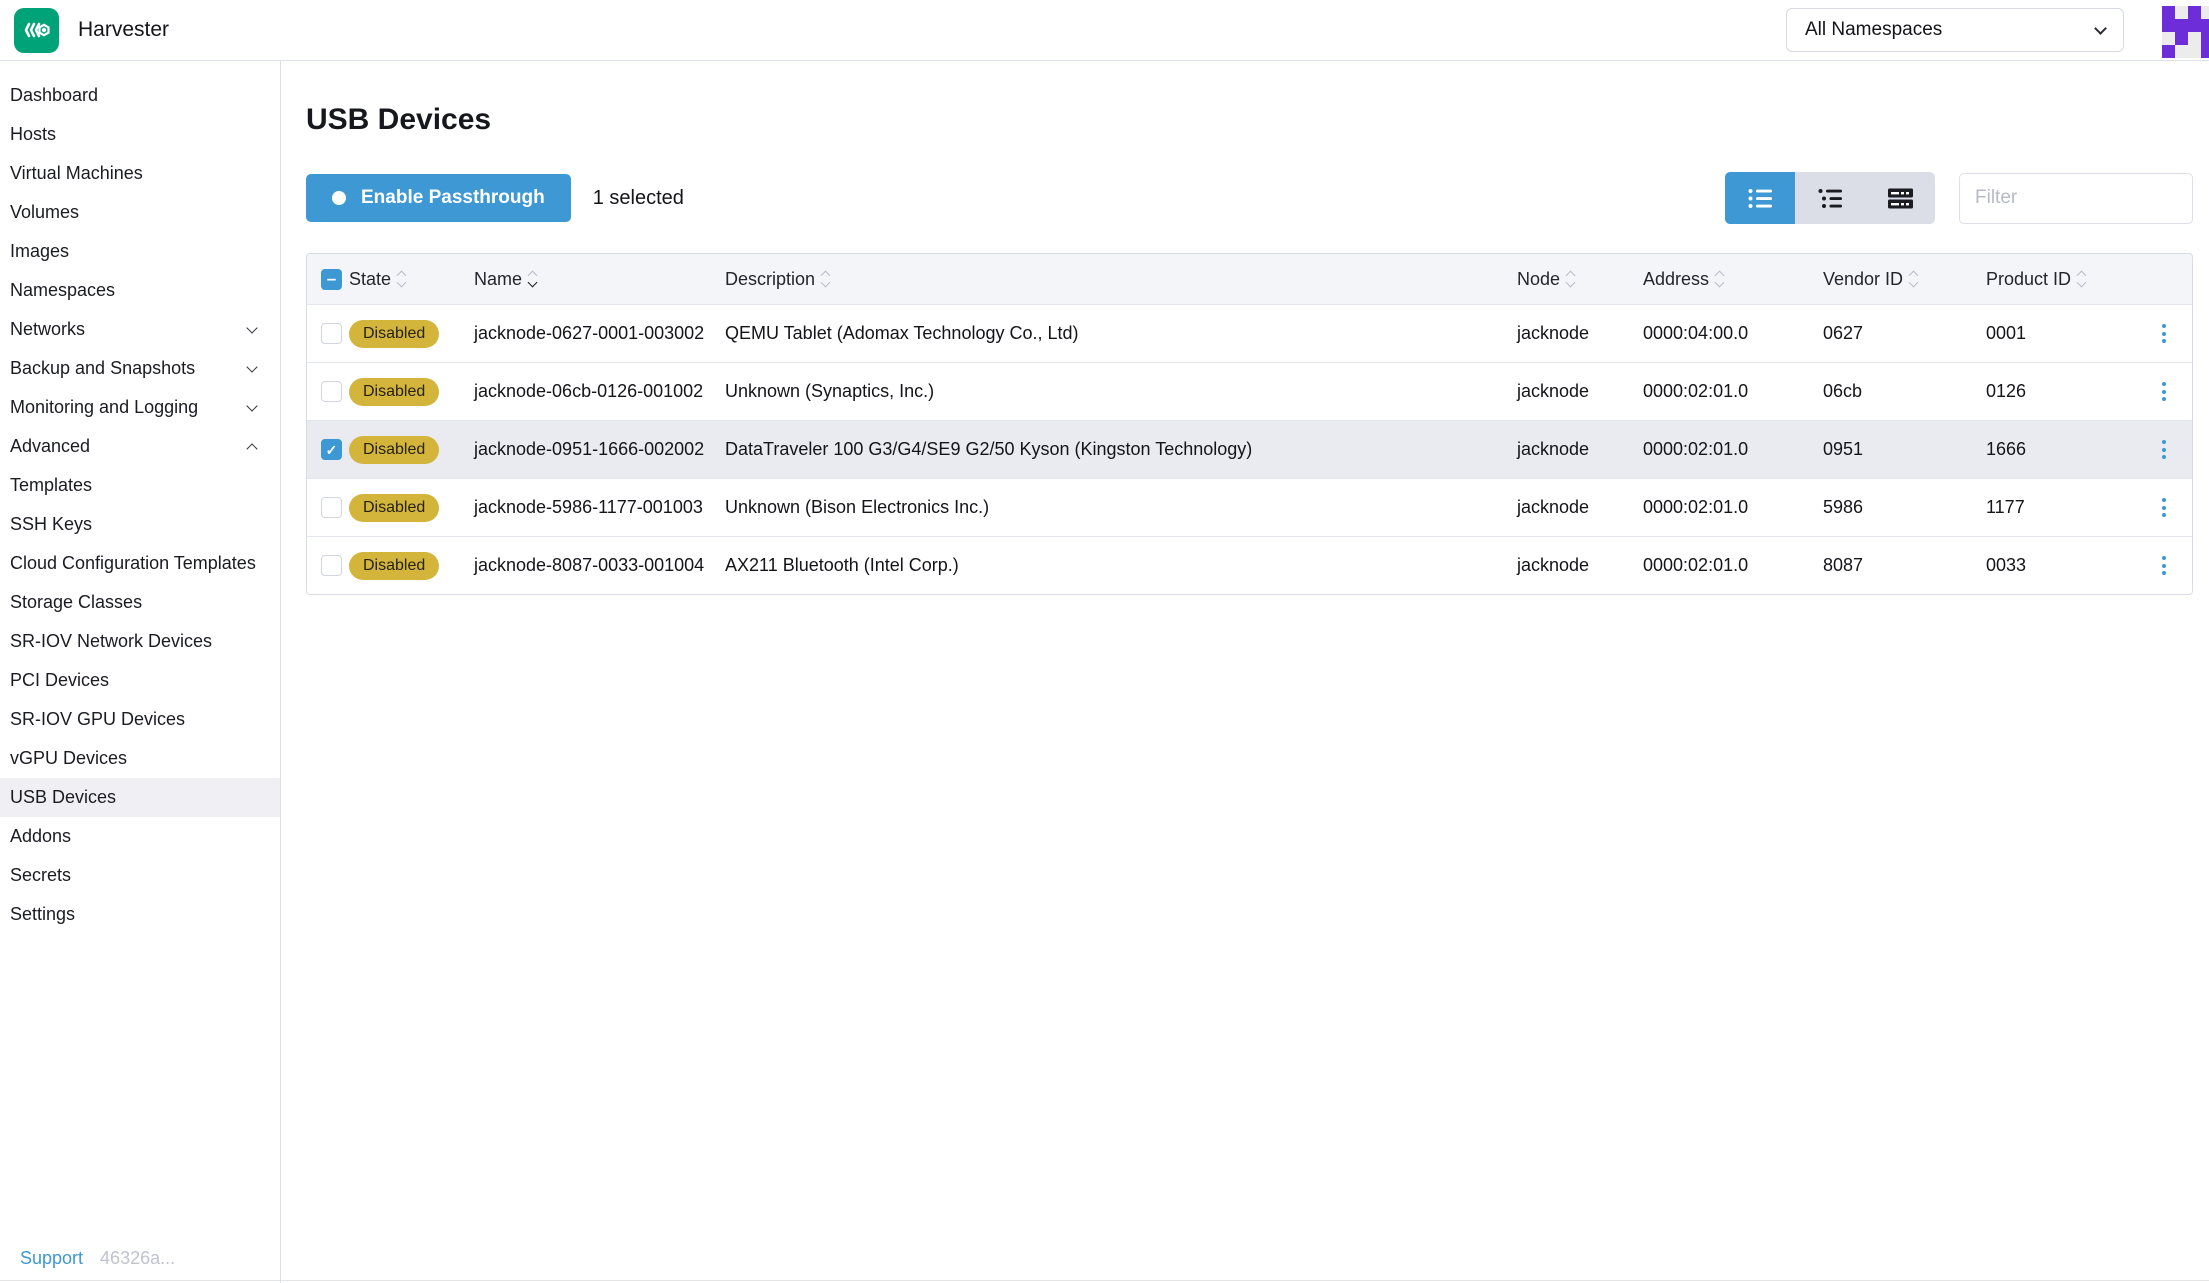  I want to click on column-header-name: Name, so click(599, 279).